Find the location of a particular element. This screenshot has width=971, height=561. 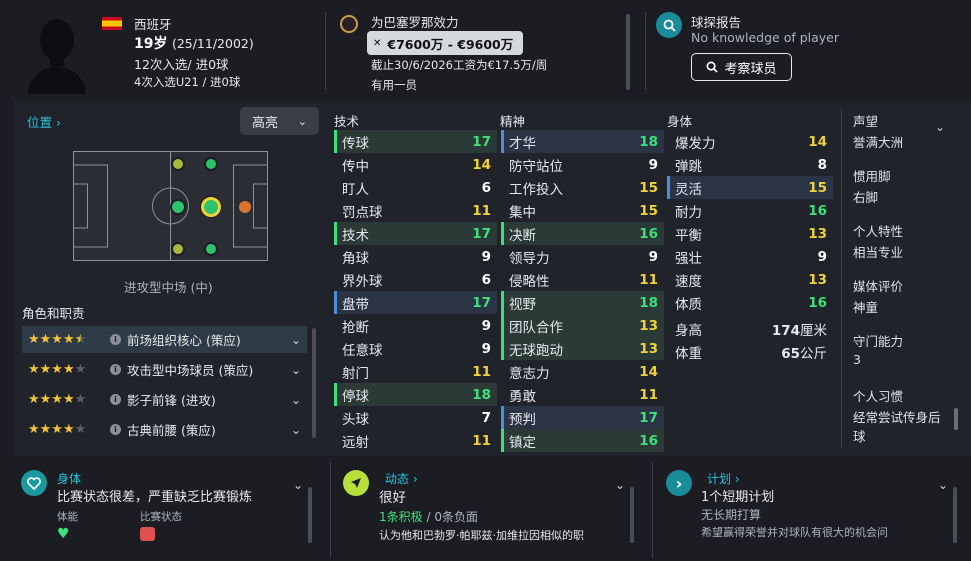

spain-flag-icon is located at coordinates (112, 23).